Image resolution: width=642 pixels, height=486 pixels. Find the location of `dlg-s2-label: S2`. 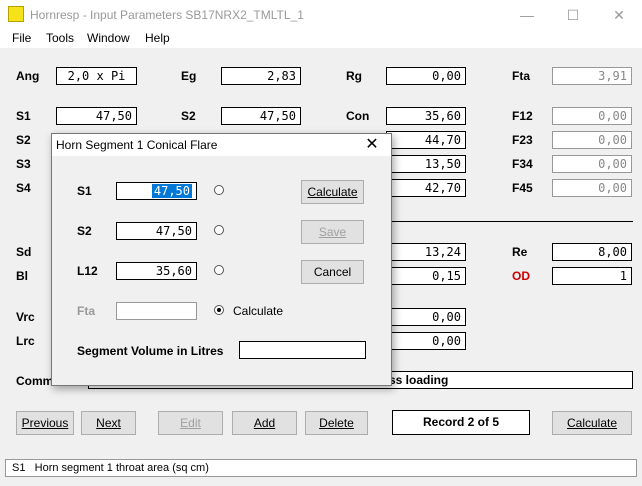

dlg-s2-label: S2 is located at coordinates (84, 231).